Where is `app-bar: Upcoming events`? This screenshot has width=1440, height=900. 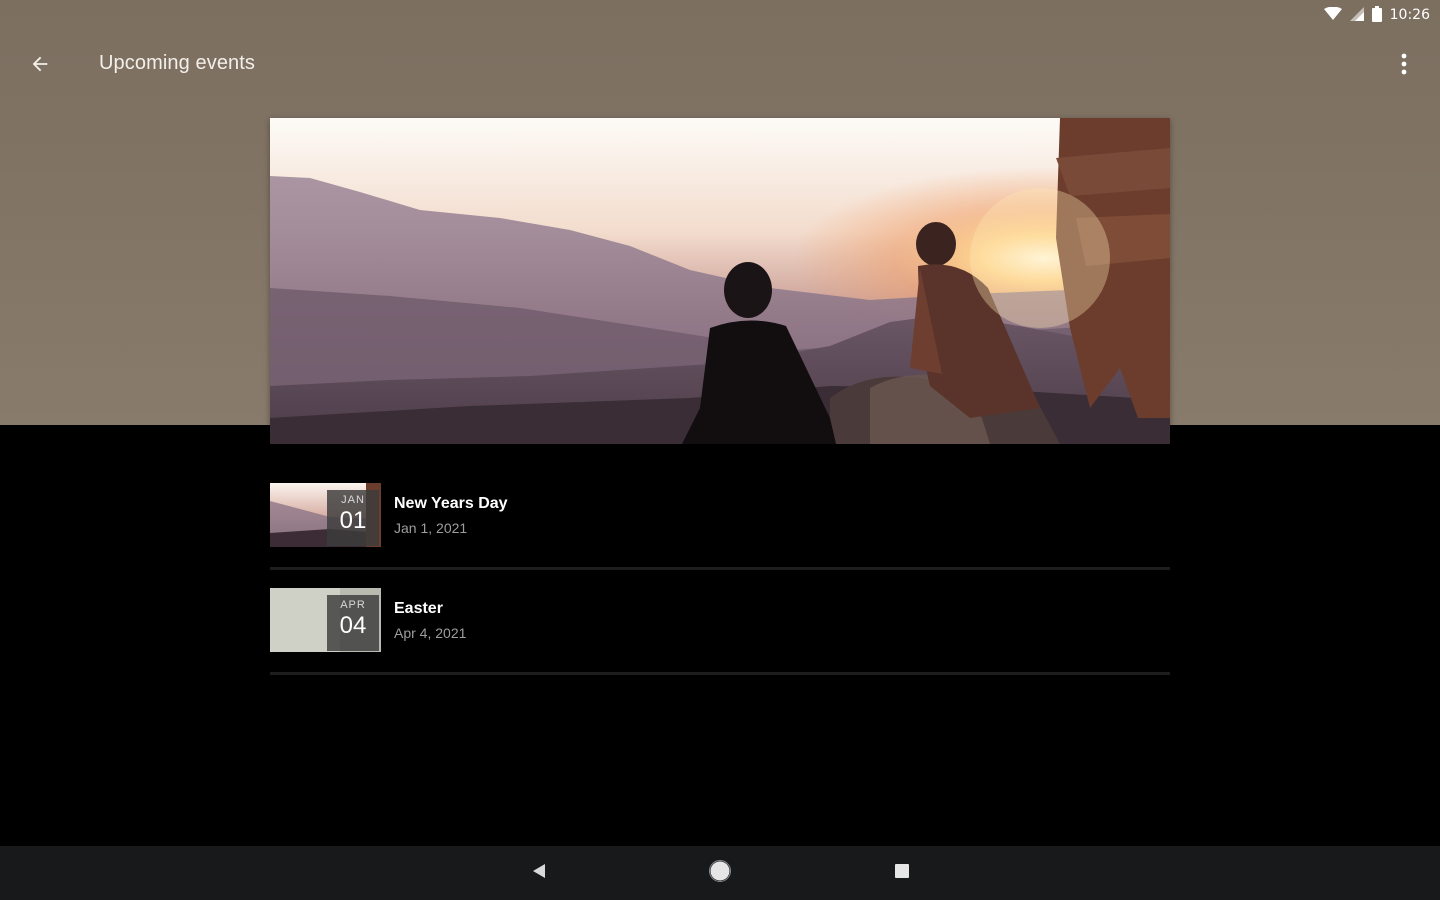
app-bar: Upcoming events is located at coordinates (720, 64).